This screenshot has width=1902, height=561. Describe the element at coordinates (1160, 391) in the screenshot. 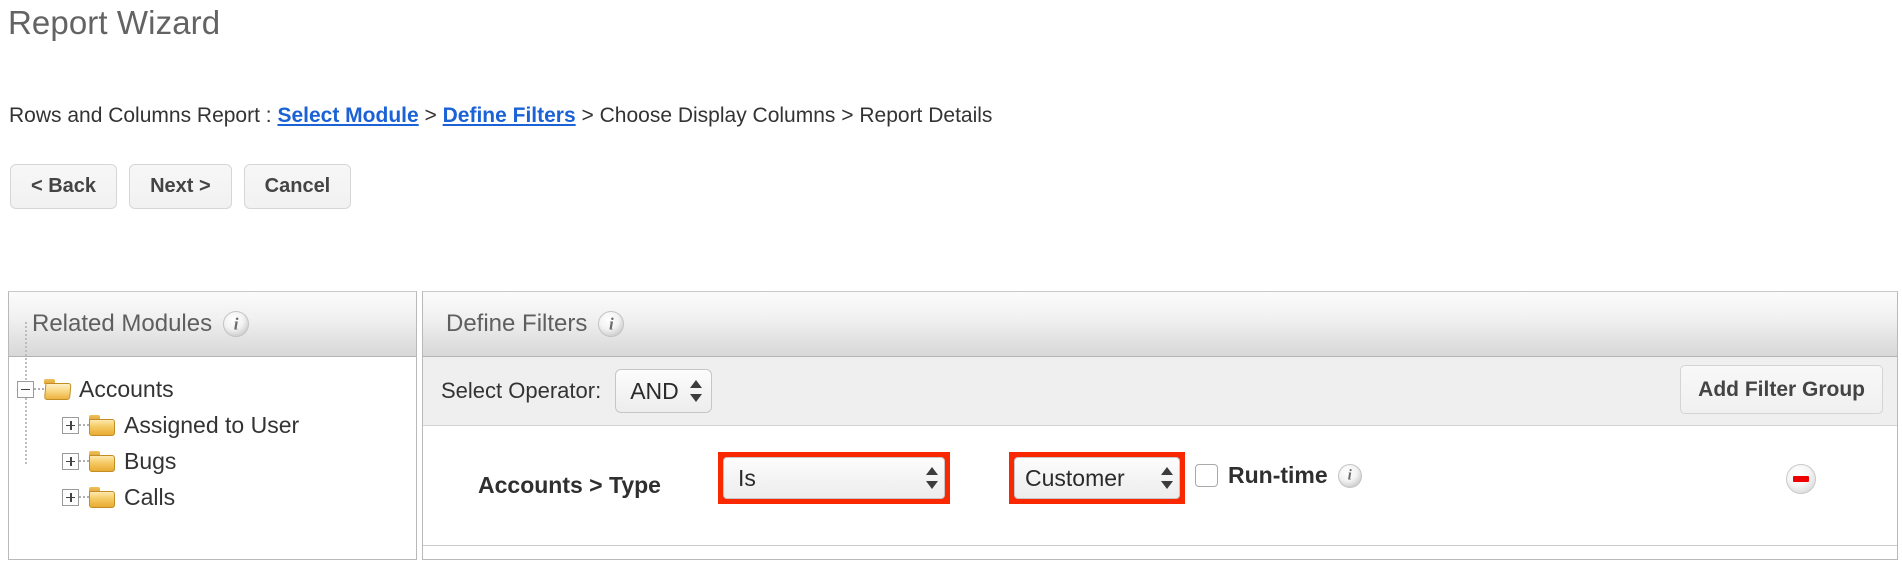

I see `operator-row: Select Operator: AND Add Filter Group` at that location.